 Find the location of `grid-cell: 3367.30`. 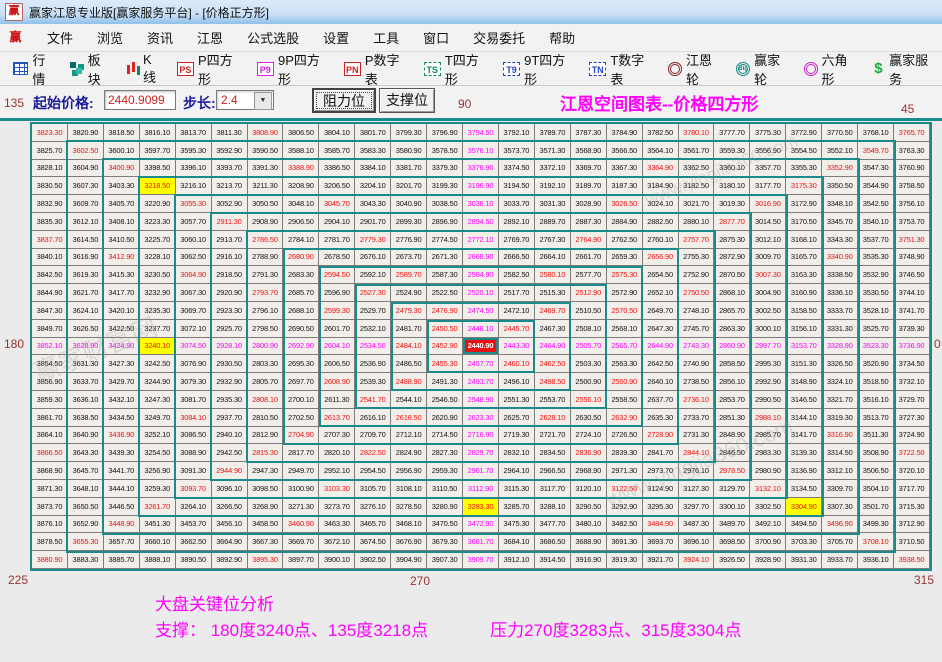

grid-cell: 3367.30 is located at coordinates (624, 168).